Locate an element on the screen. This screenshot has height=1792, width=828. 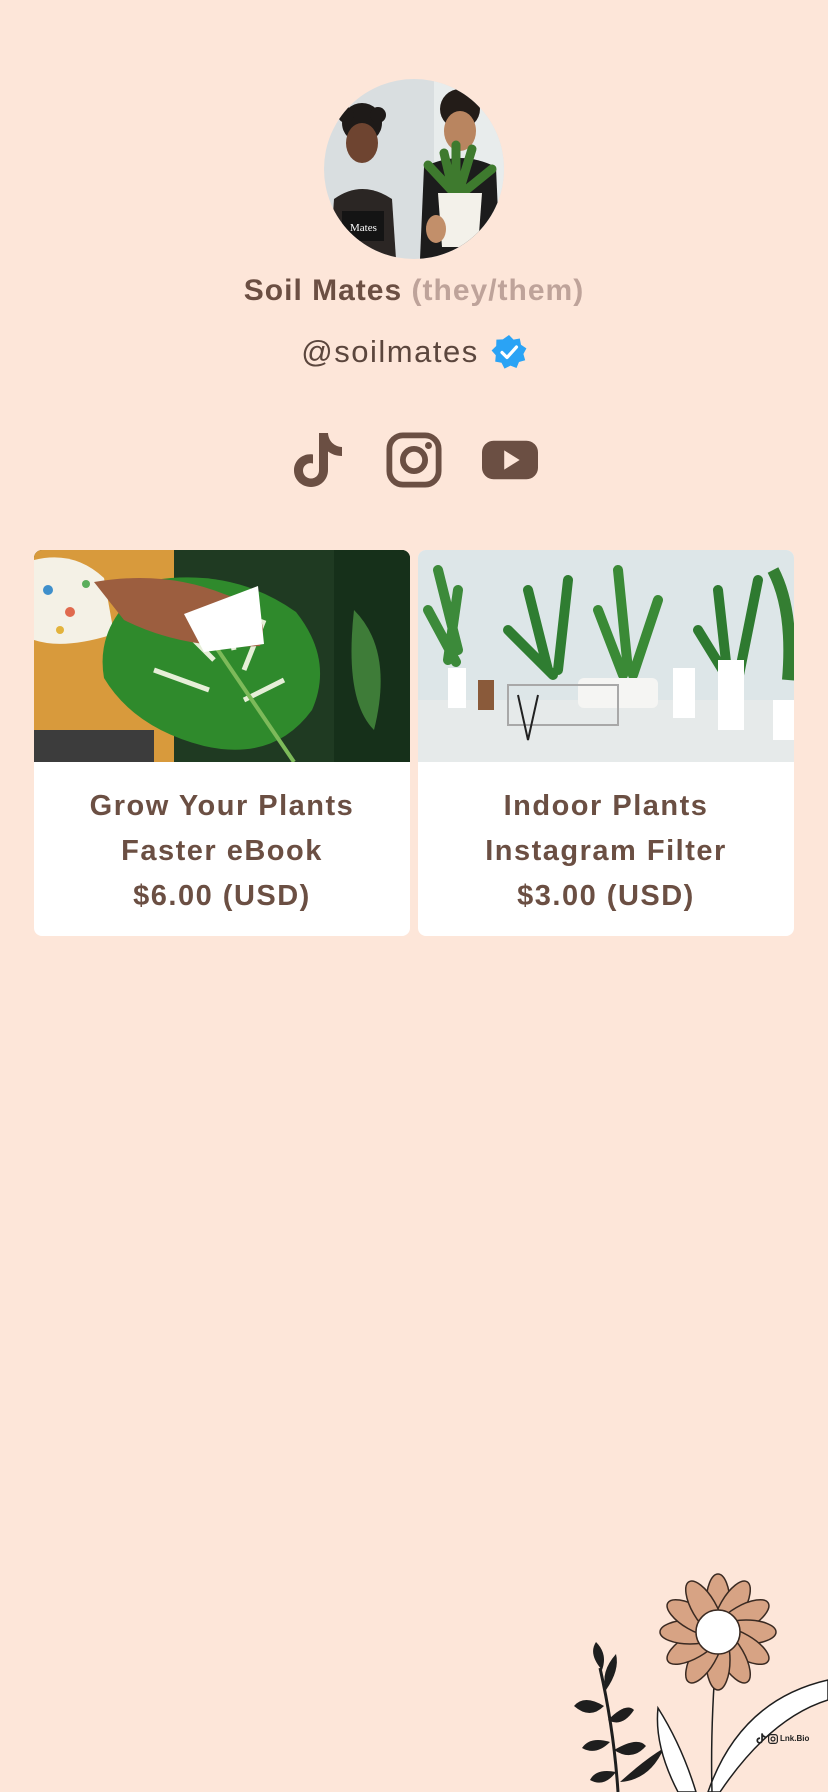
profile-name: Soil Mates is located at coordinates (323, 290).